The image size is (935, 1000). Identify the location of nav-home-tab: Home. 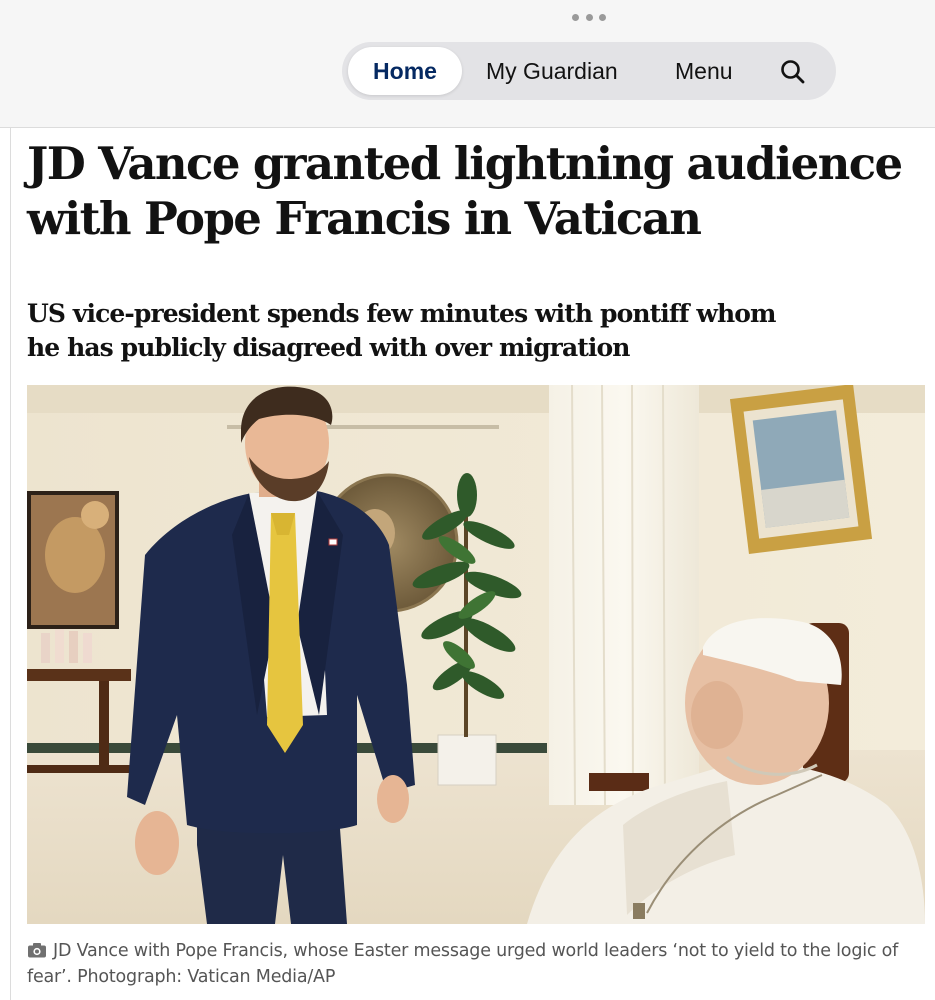
(405, 71).